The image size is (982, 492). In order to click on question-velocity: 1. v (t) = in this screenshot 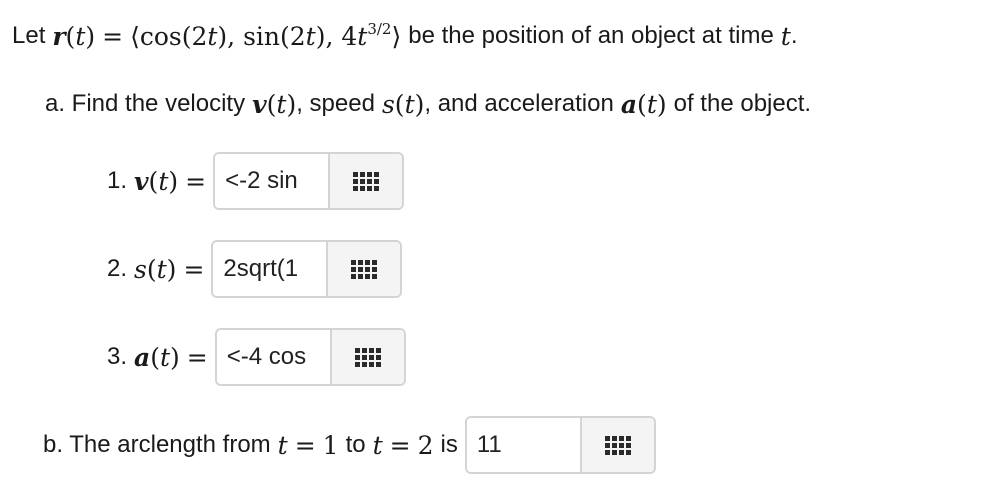, I will do `click(256, 181)`.